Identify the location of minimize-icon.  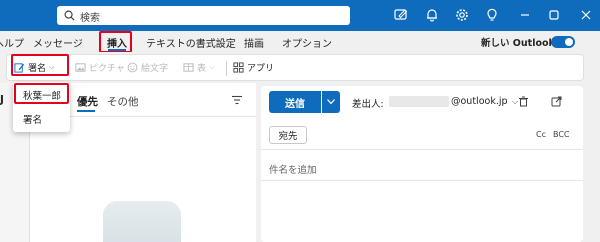
(525, 15).